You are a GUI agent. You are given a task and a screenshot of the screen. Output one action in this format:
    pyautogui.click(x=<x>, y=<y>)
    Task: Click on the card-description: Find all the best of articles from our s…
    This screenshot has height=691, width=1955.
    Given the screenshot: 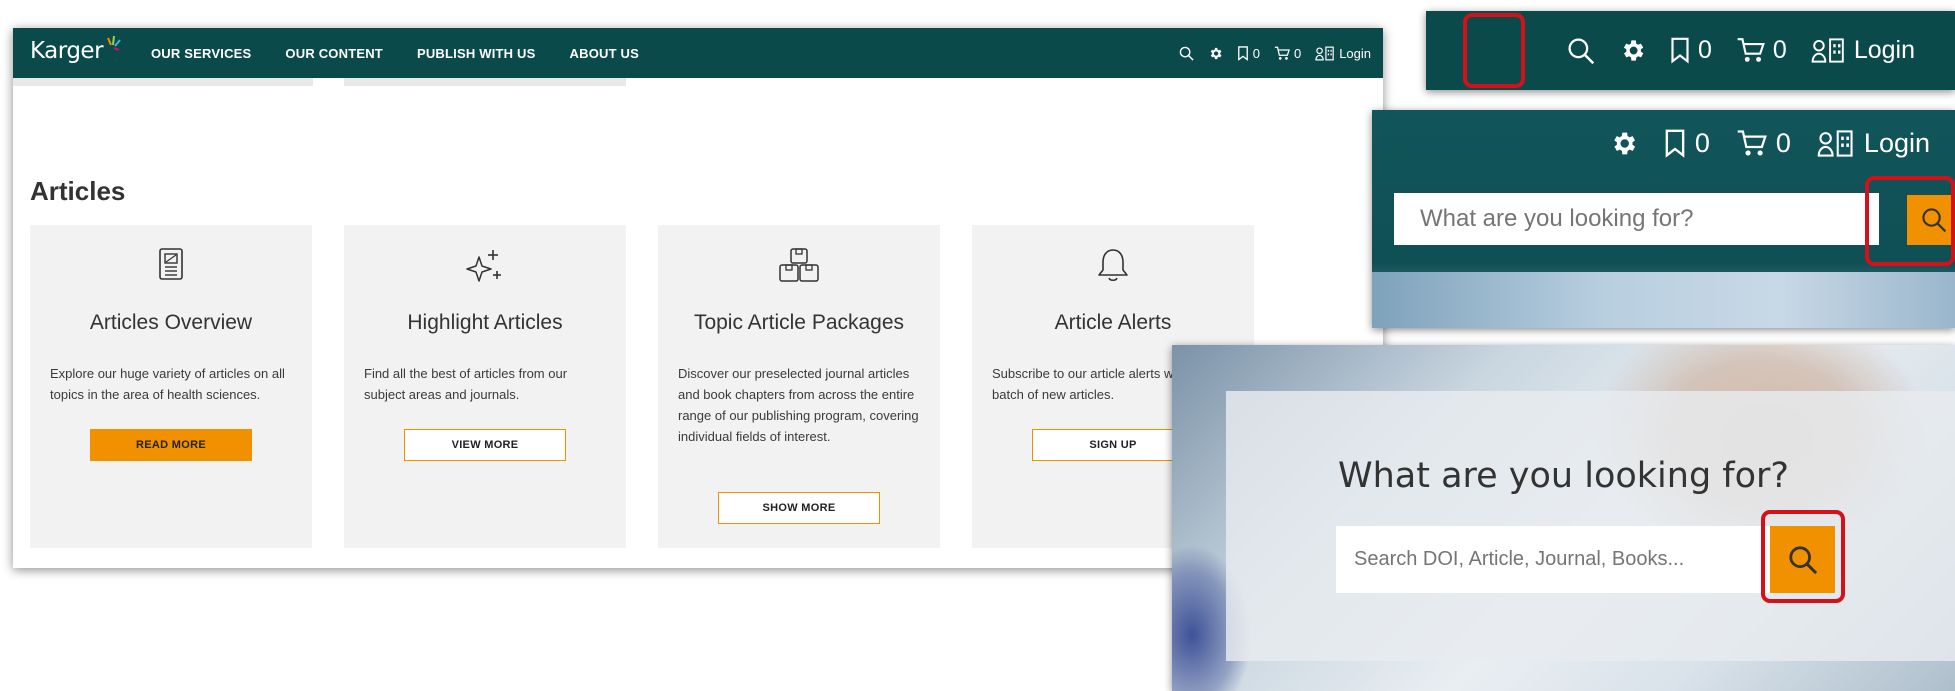 What is the action you would take?
    pyautogui.click(x=466, y=384)
    